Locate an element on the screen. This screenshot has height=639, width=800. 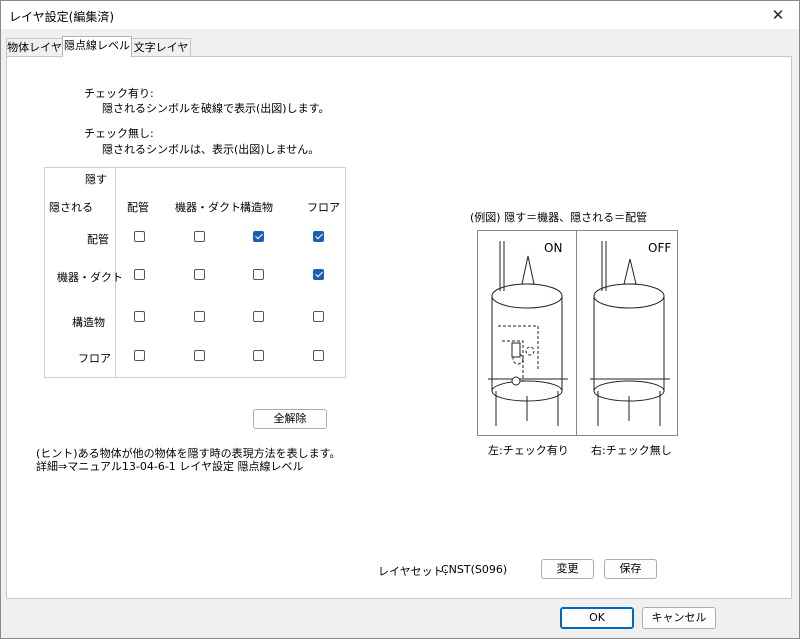
row-label-floor: フロア is located at coordinates (94, 358).